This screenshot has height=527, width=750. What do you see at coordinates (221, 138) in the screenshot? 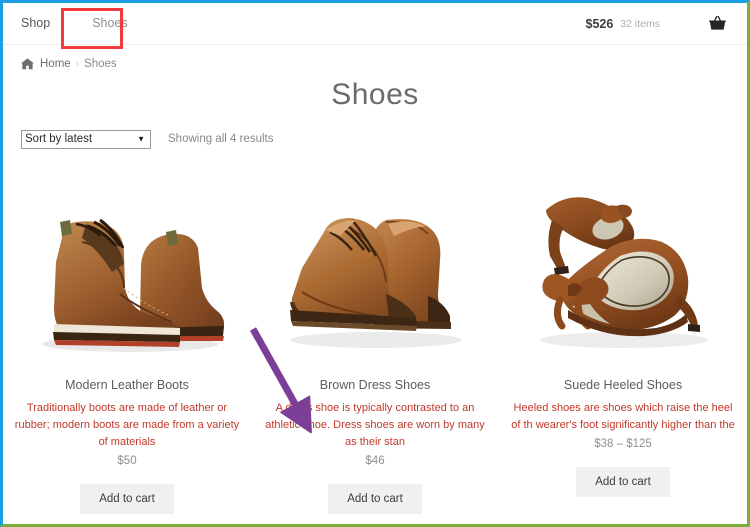
I see `result-count: Showing all 4 results` at bounding box center [221, 138].